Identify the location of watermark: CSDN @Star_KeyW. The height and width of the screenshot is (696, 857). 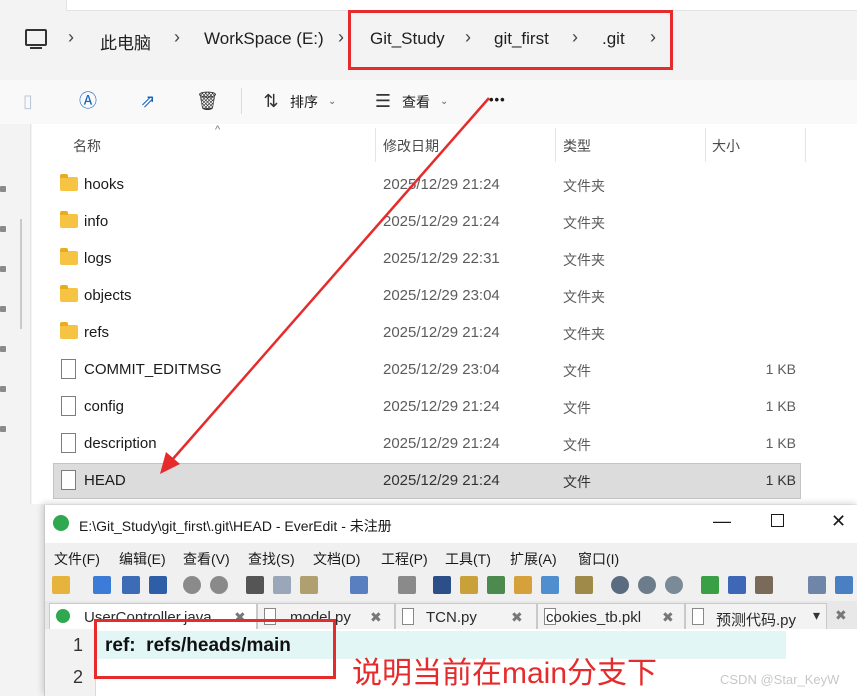
(780, 679).